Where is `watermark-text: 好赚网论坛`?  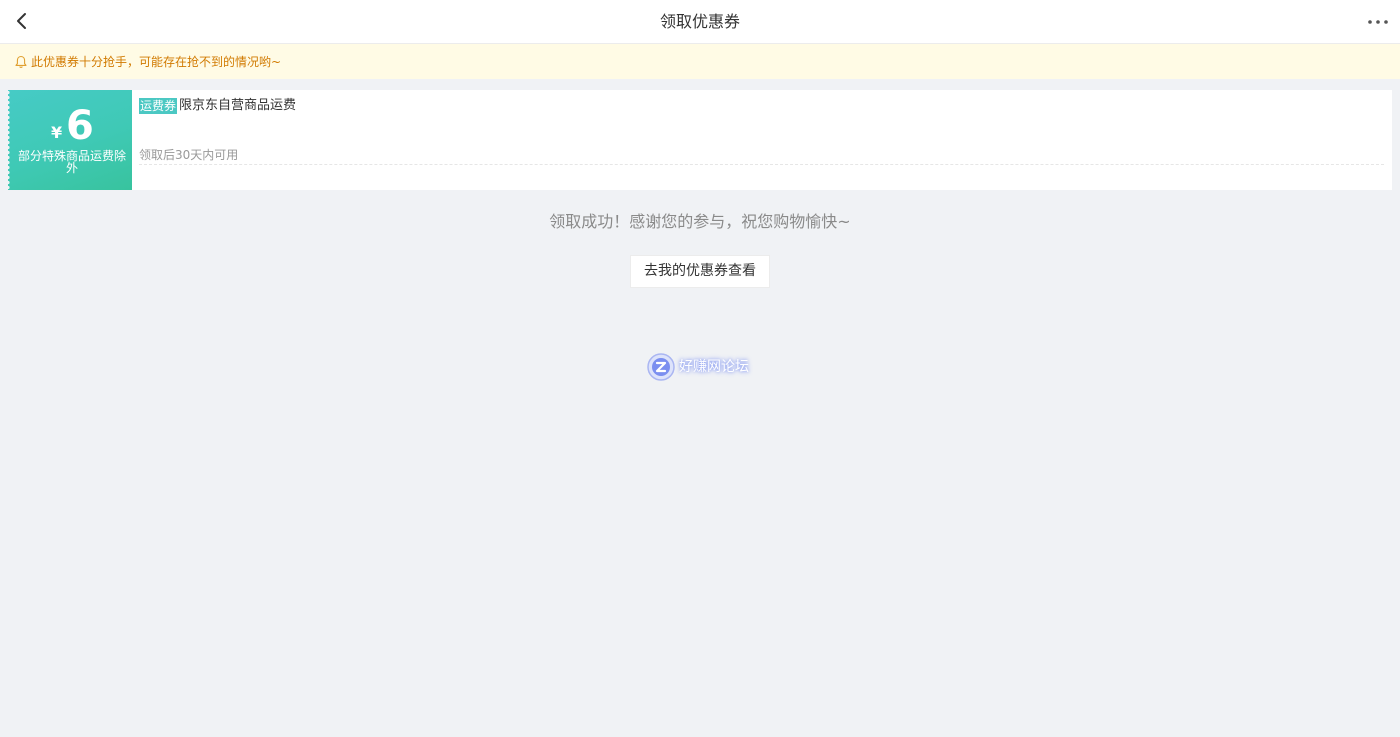
watermark-text: 好赚网论坛 is located at coordinates (714, 367).